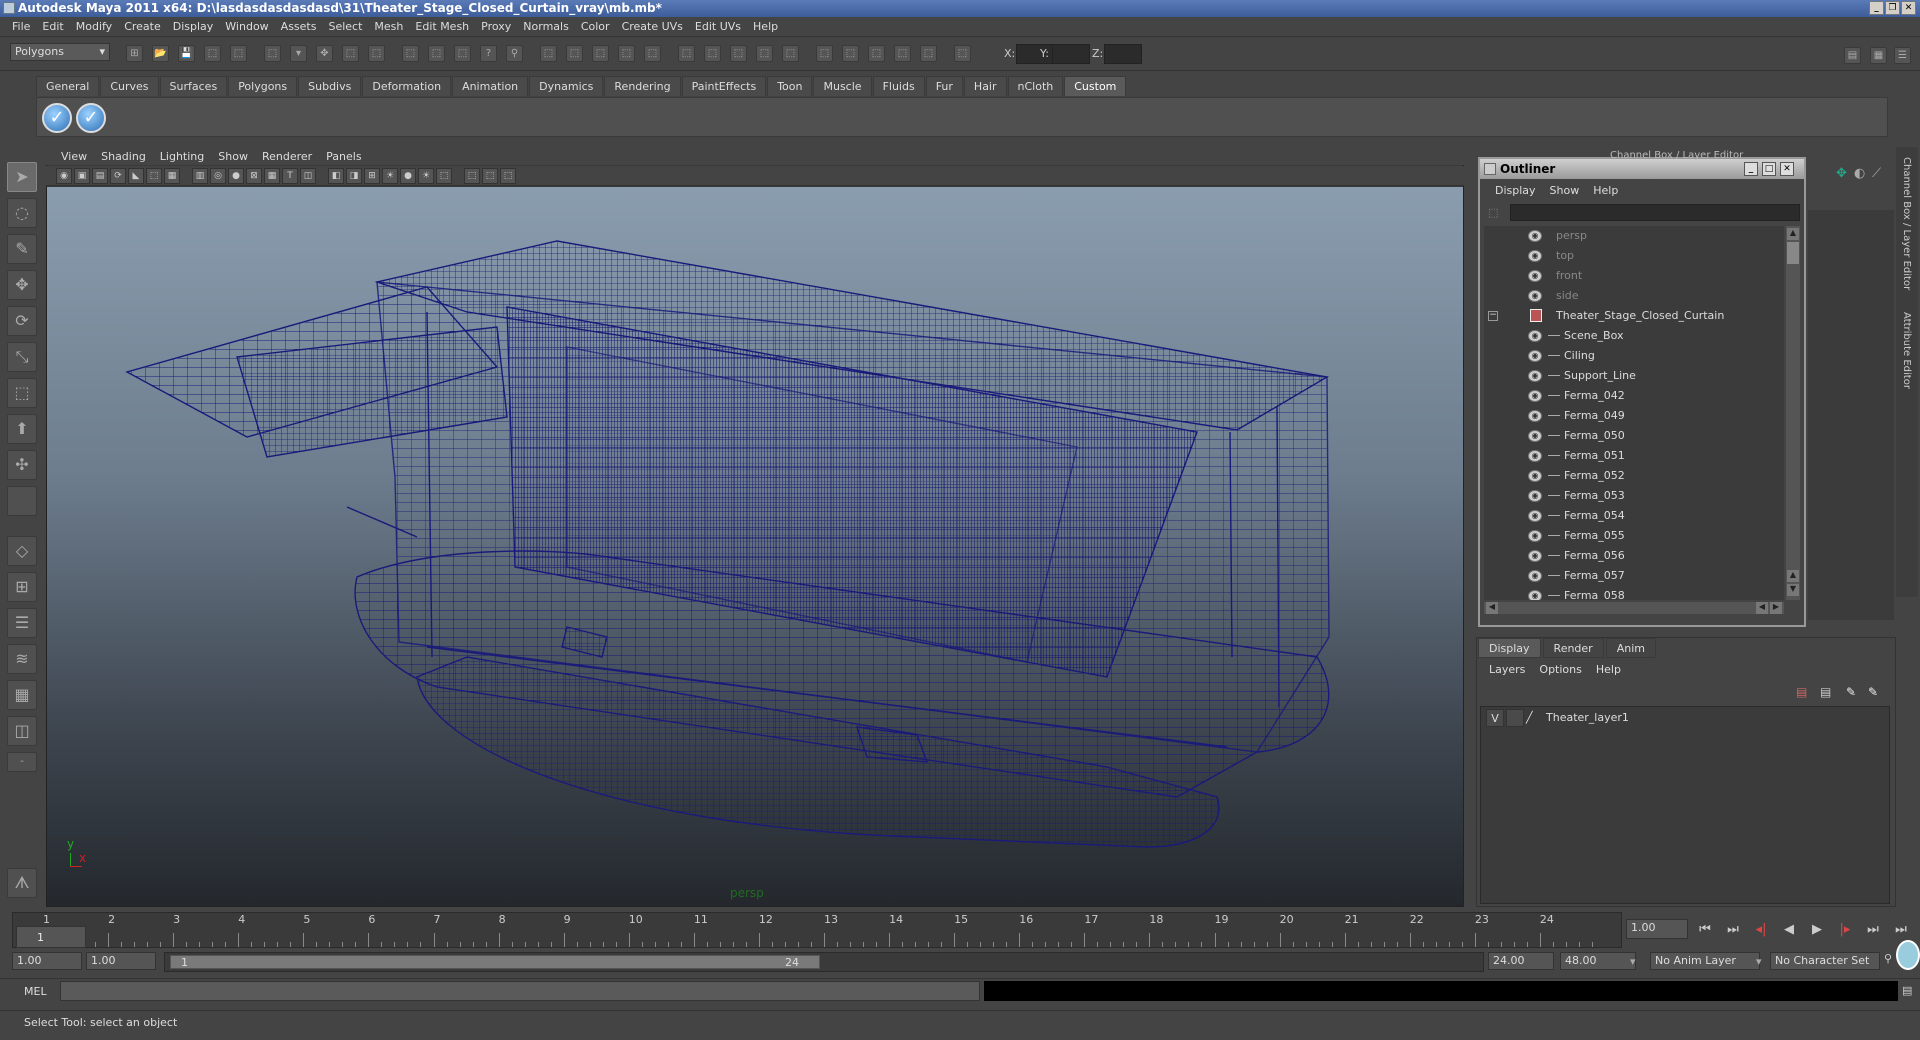 This screenshot has height=1040, width=1920. I want to click on mel-input, so click(520, 991).